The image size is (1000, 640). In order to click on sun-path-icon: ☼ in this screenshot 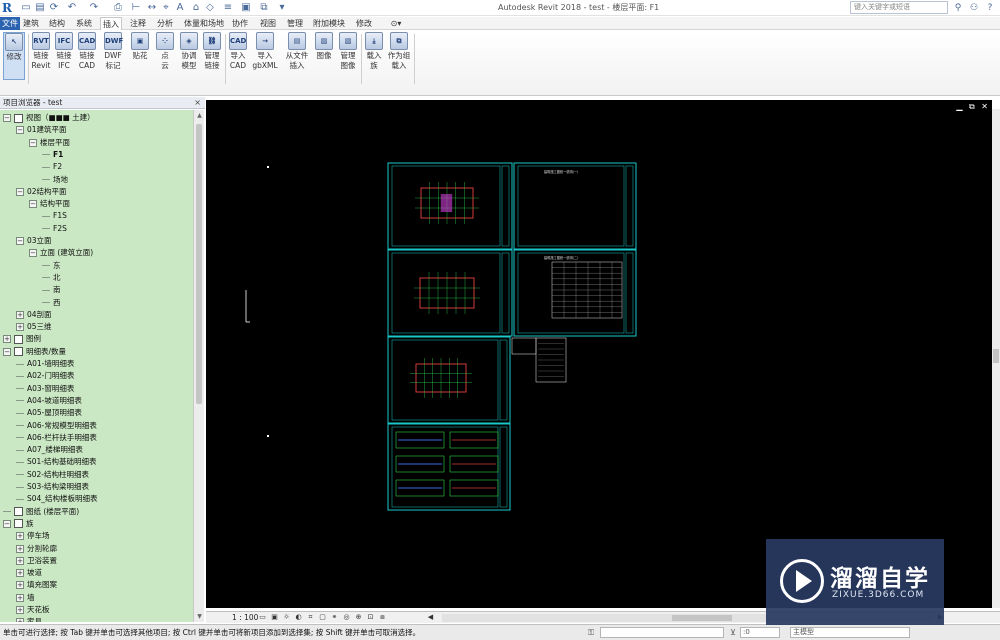, I will do `click(286, 617)`.